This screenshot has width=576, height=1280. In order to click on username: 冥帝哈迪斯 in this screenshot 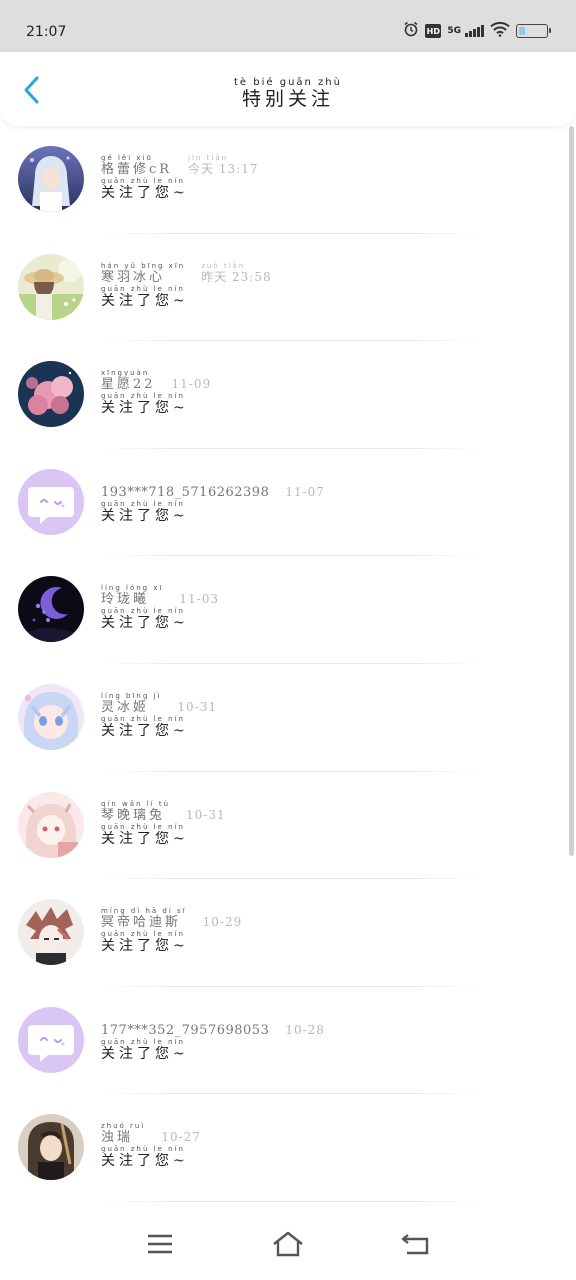, I will do `click(144, 922)`.